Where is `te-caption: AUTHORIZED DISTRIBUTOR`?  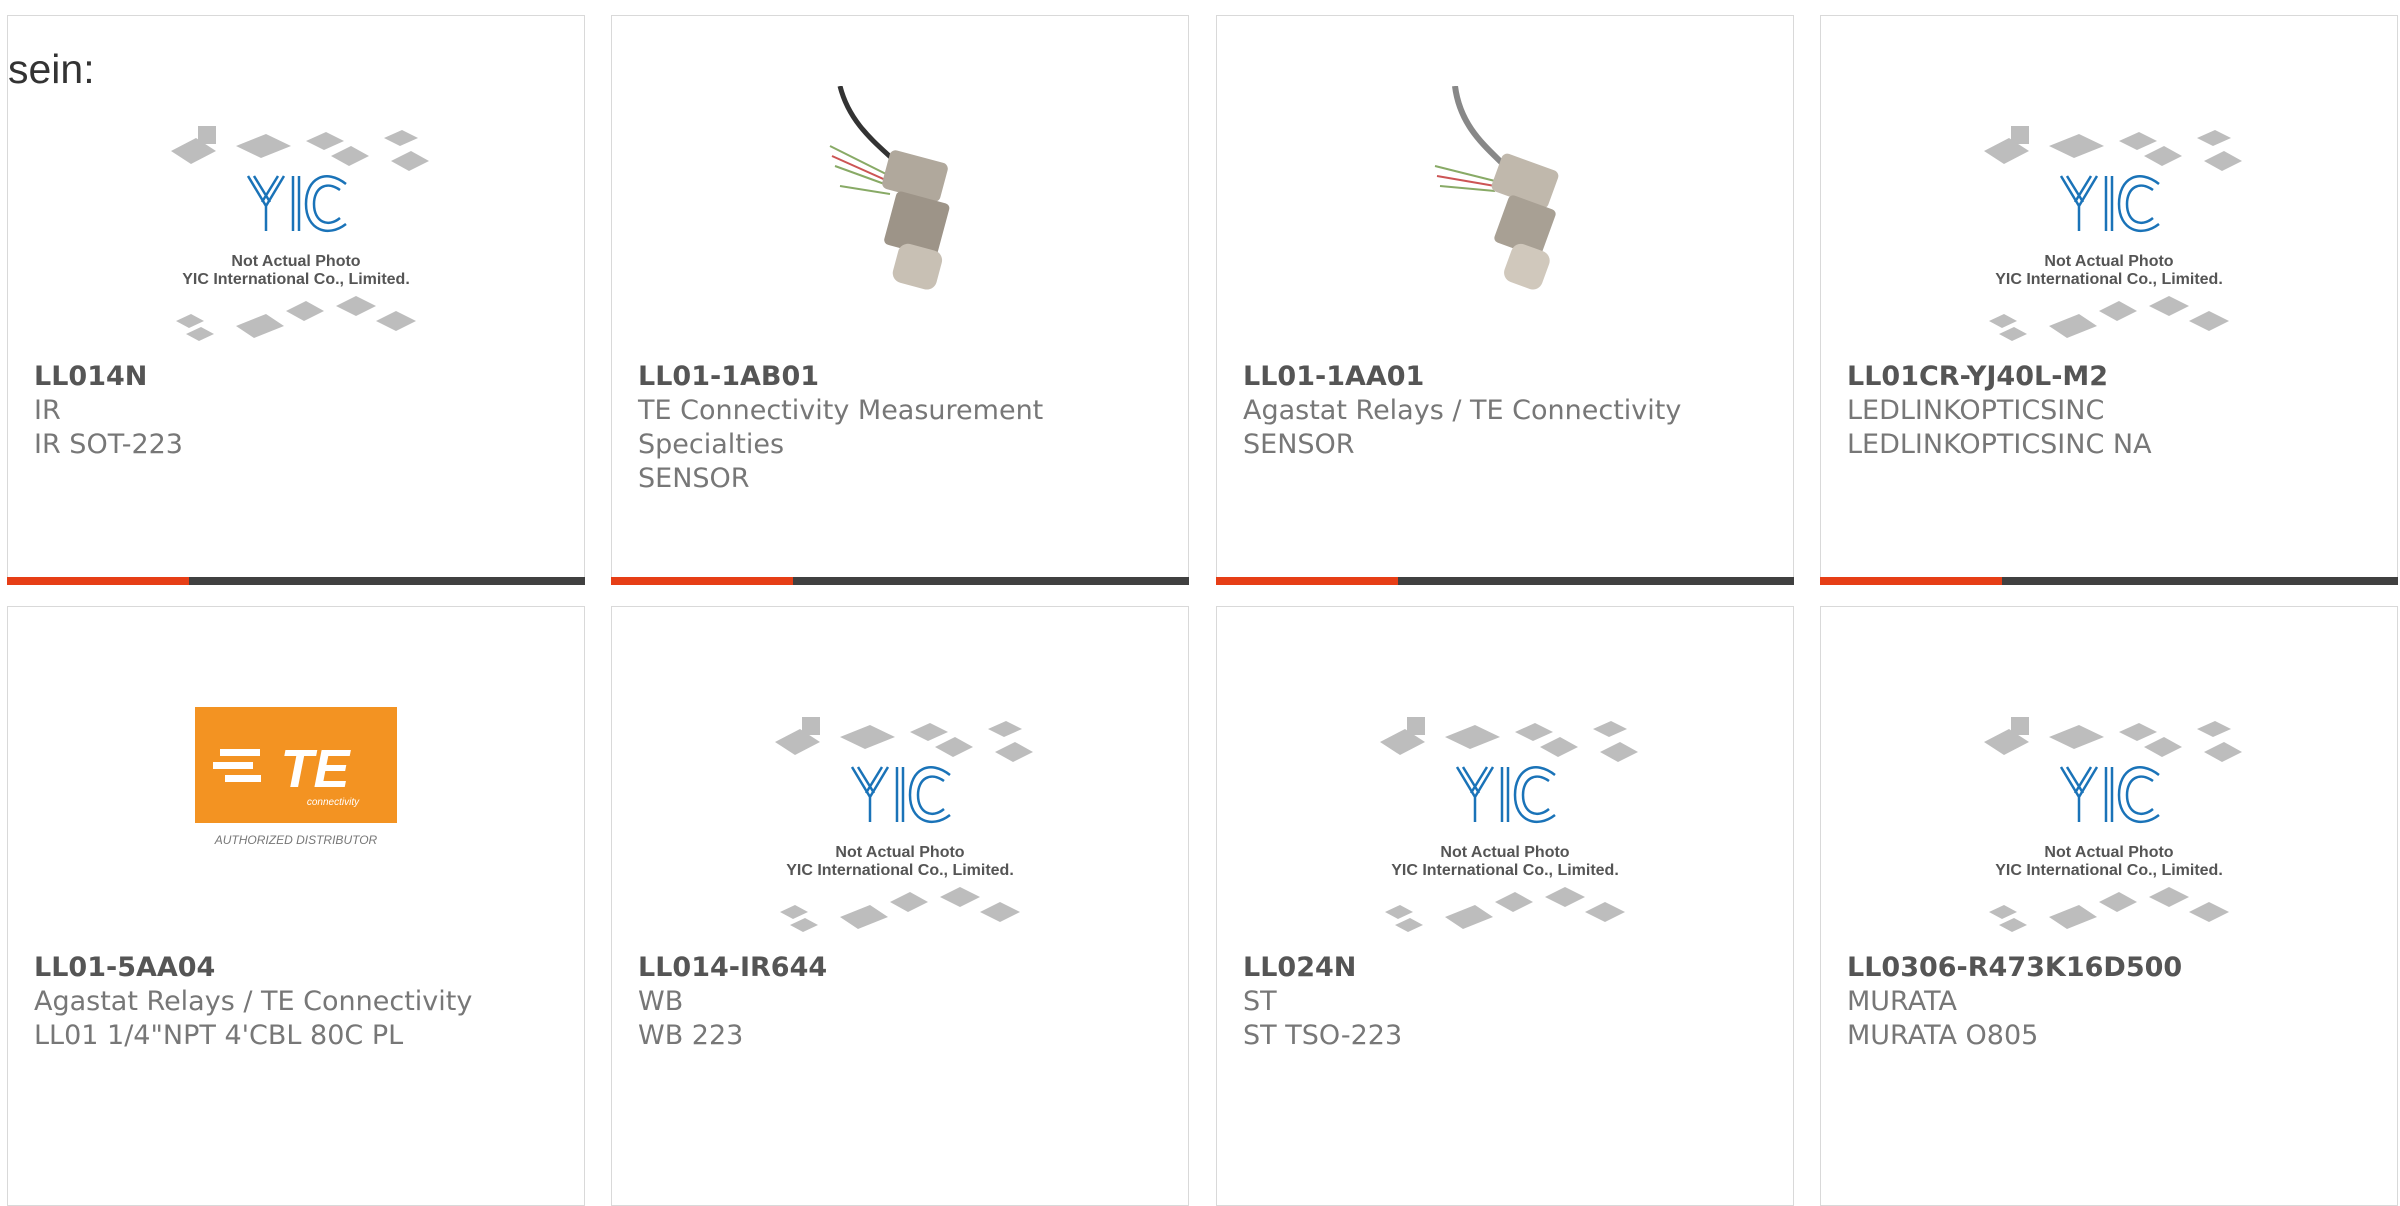 te-caption: AUTHORIZED DISTRIBUTOR is located at coordinates (296, 840).